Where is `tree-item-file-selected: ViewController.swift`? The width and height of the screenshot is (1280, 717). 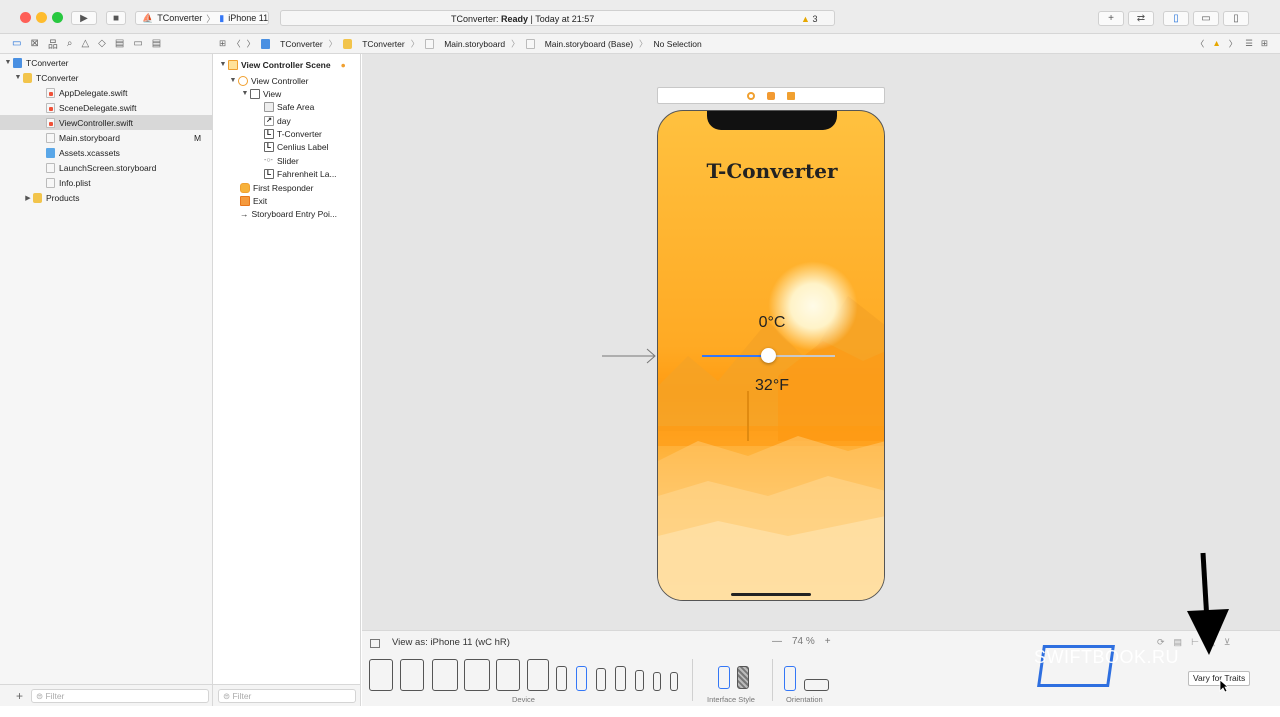 tree-item-file-selected: ViewController.swift is located at coordinates (106, 122).